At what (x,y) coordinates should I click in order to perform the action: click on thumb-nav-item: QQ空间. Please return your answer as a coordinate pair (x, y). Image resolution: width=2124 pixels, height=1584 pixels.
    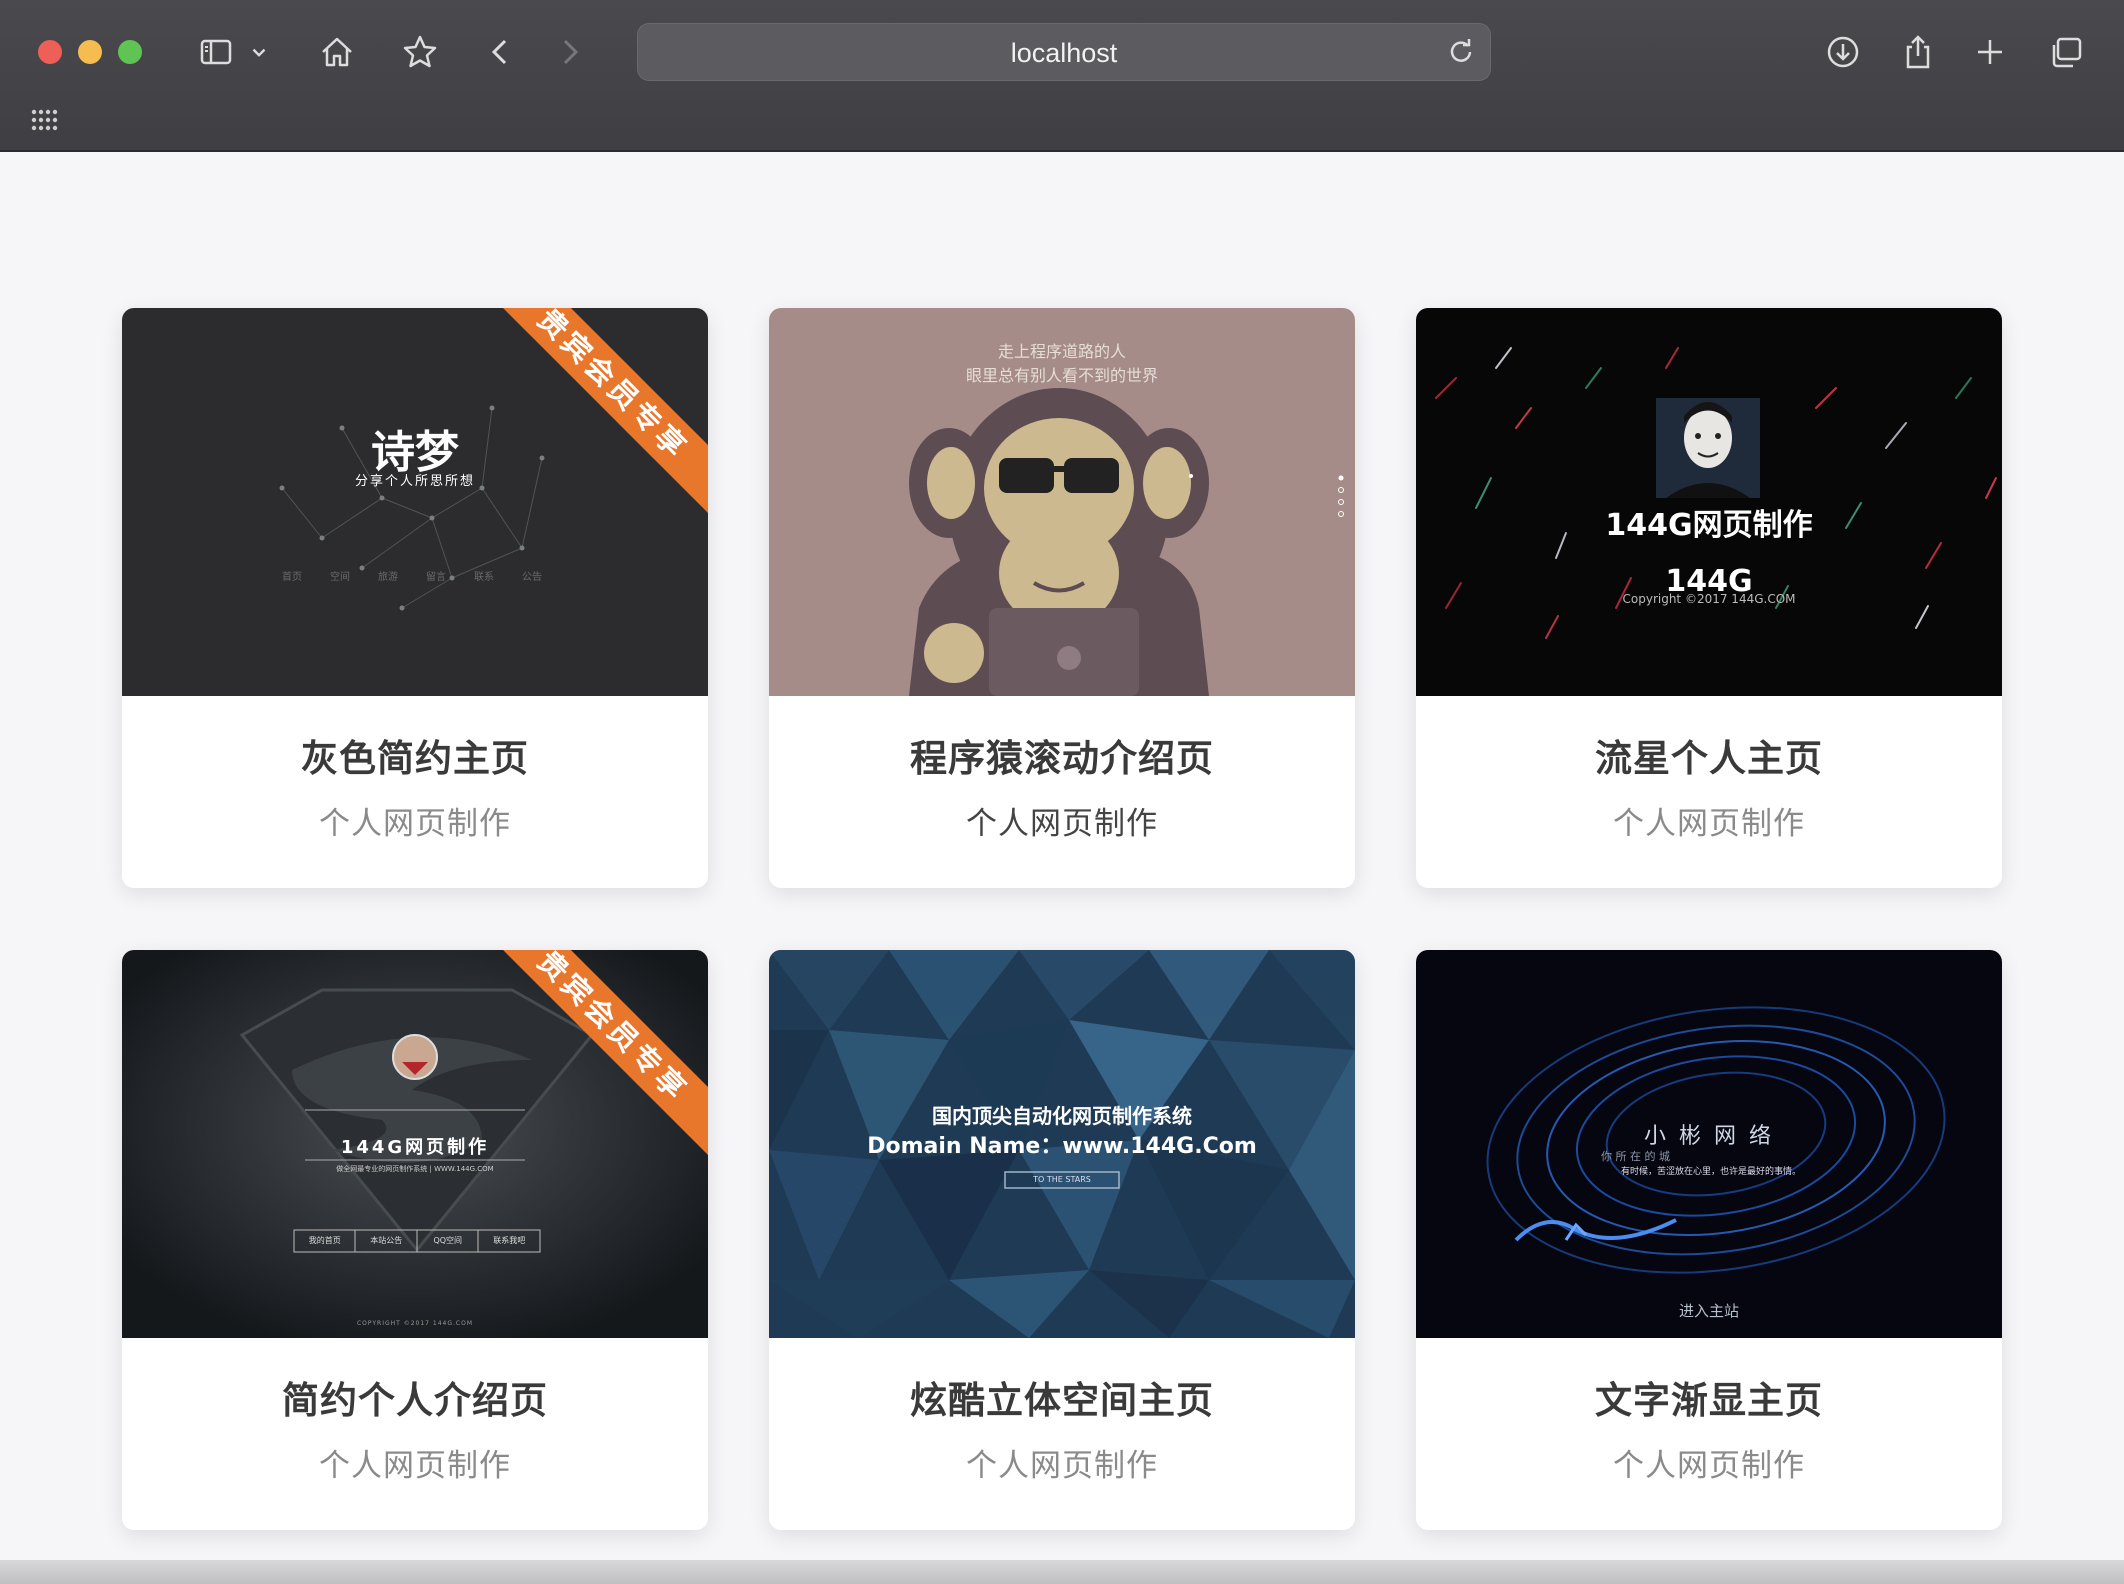
    Looking at the image, I should click on (448, 1240).